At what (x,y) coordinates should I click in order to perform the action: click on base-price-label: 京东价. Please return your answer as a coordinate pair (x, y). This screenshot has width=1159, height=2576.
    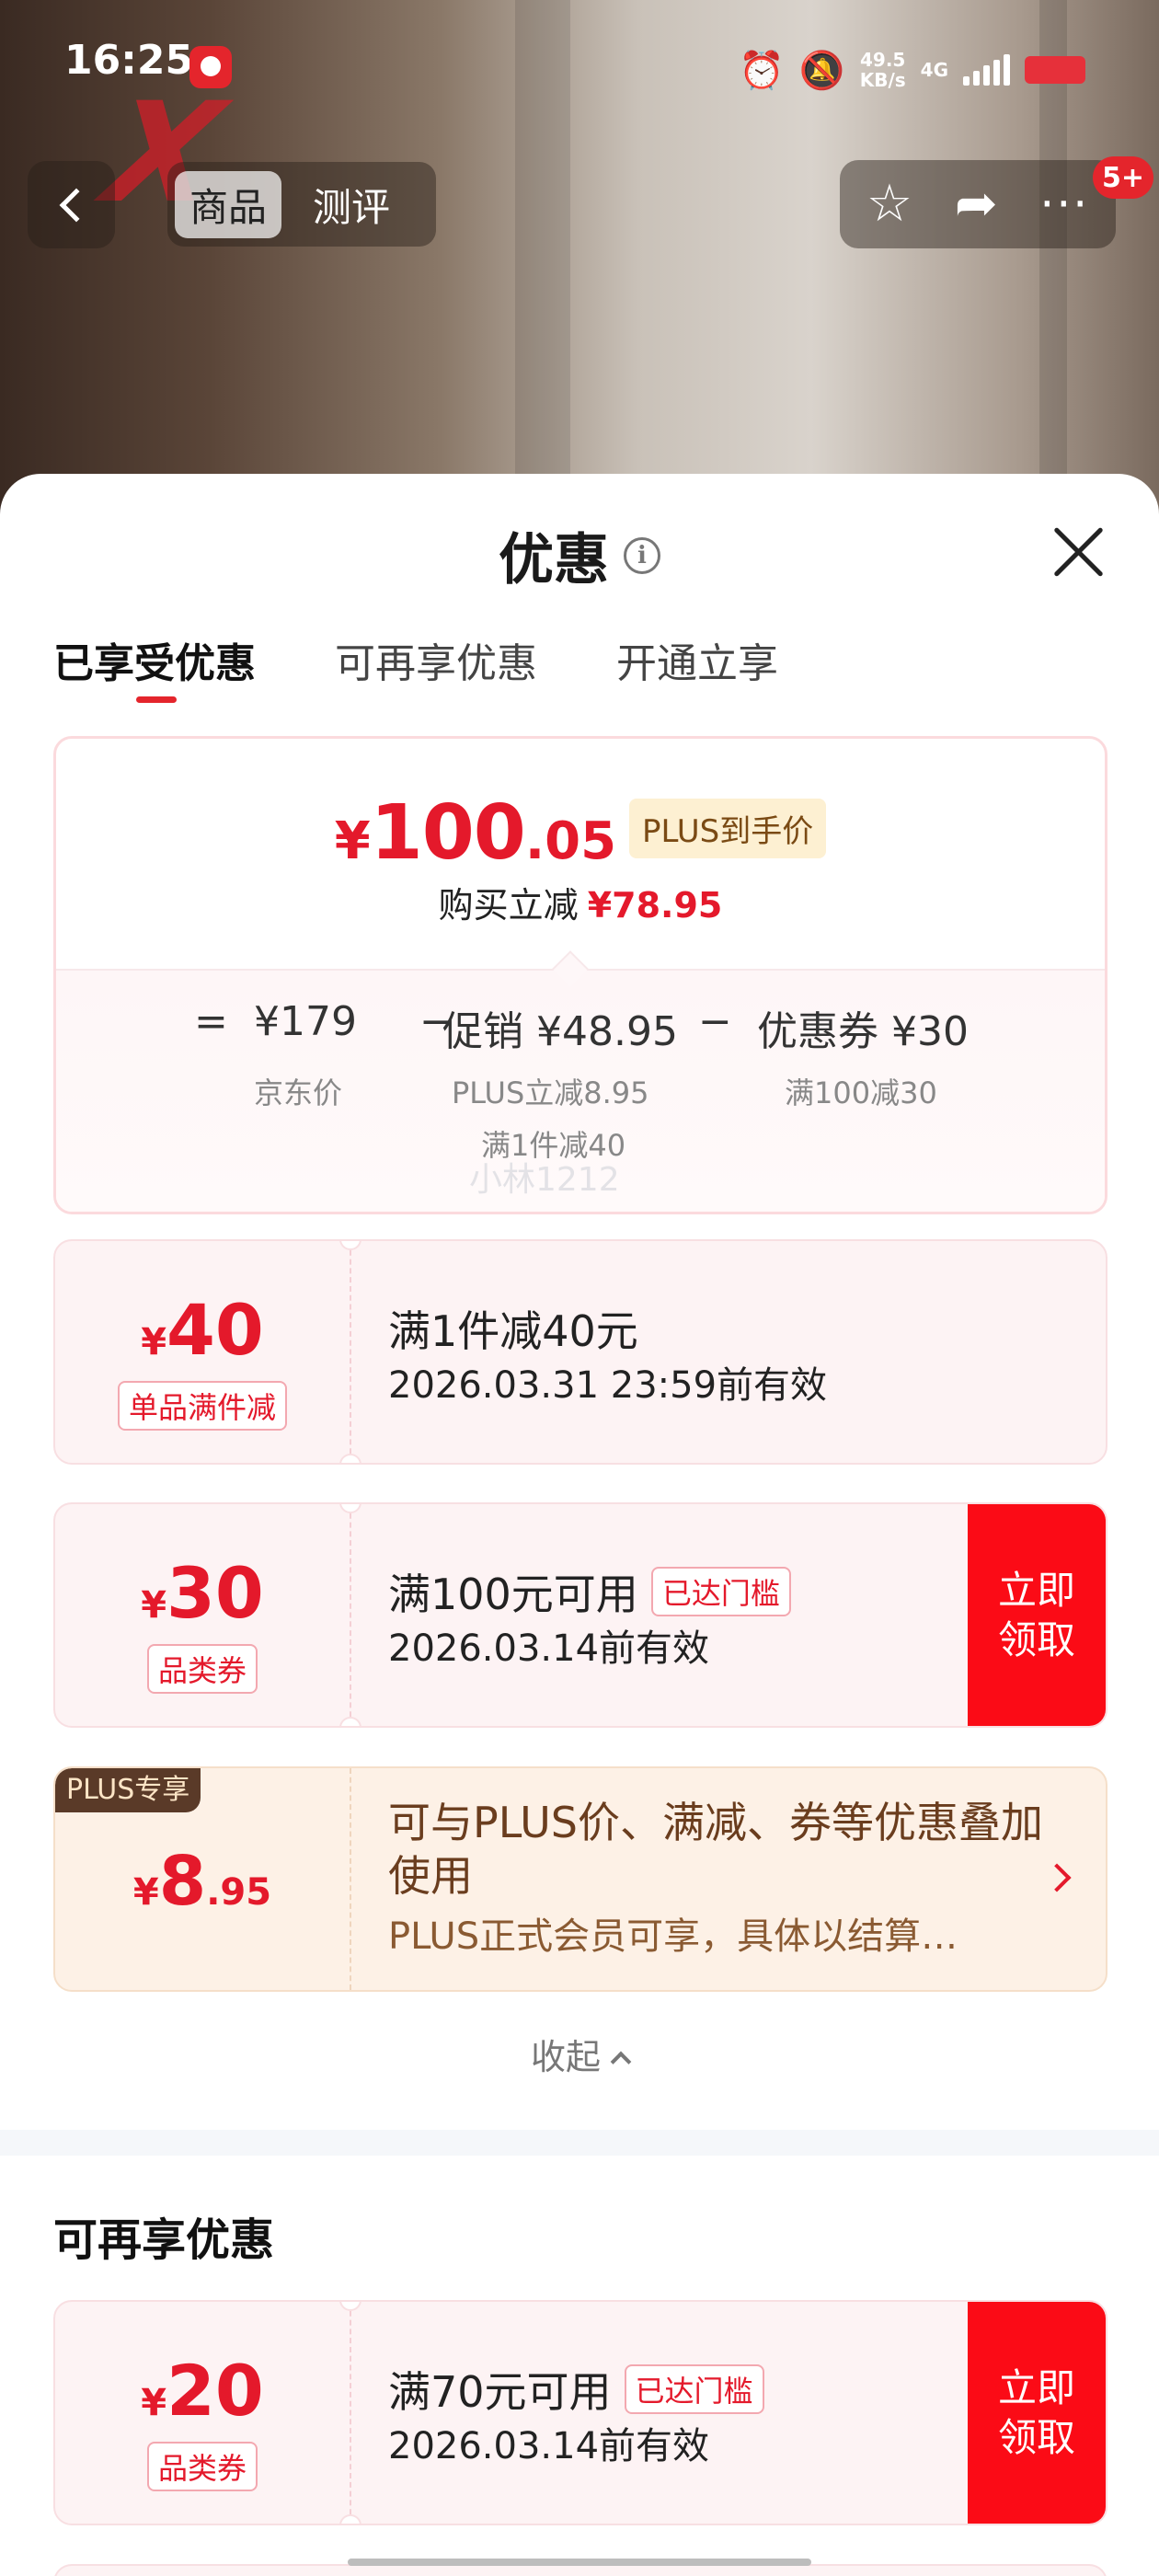
    Looking at the image, I should click on (298, 1092).